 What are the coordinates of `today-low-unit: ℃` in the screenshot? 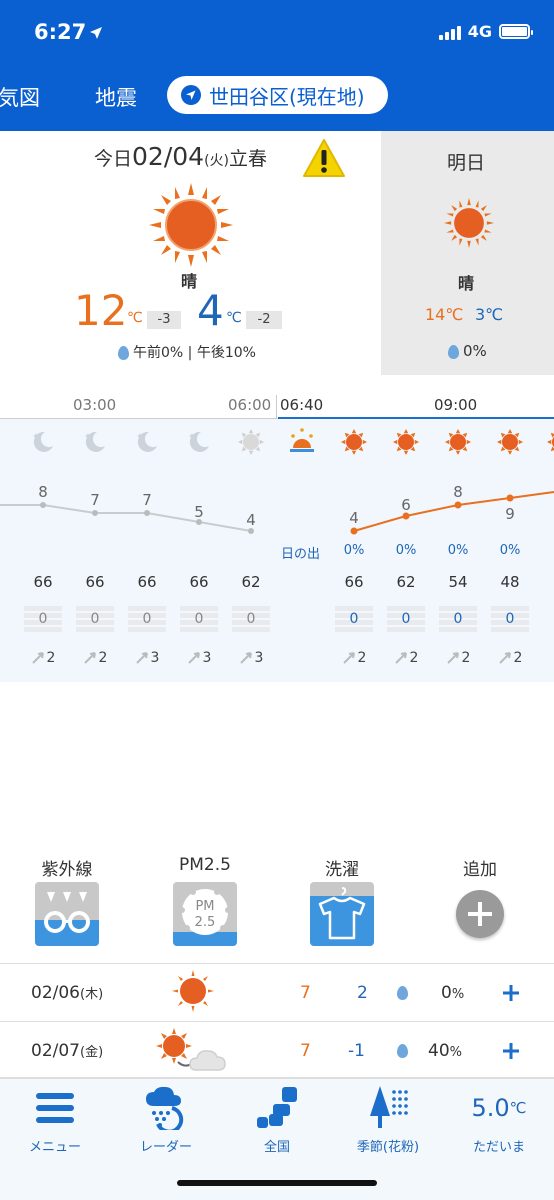 It's located at (234, 318).